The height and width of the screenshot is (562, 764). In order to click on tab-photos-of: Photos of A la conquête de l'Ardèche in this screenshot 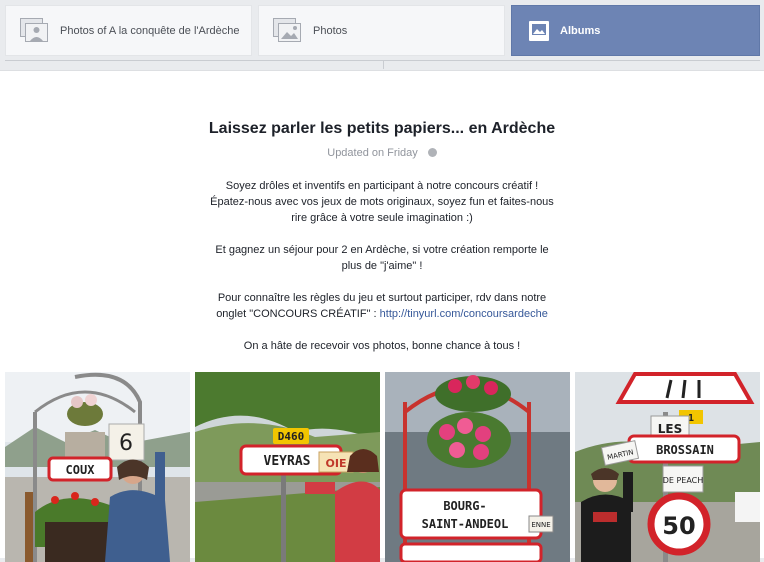, I will do `click(128, 30)`.